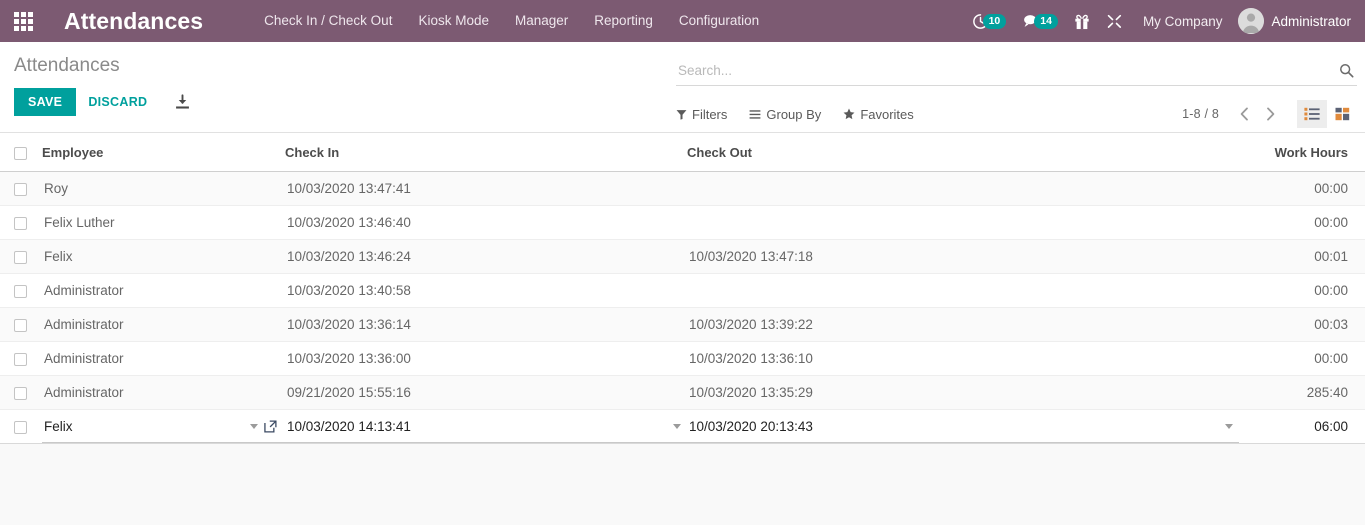 This screenshot has height=525, width=1365. Describe the element at coordinates (1270, 114) in the screenshot. I see `pager-next-button` at that location.